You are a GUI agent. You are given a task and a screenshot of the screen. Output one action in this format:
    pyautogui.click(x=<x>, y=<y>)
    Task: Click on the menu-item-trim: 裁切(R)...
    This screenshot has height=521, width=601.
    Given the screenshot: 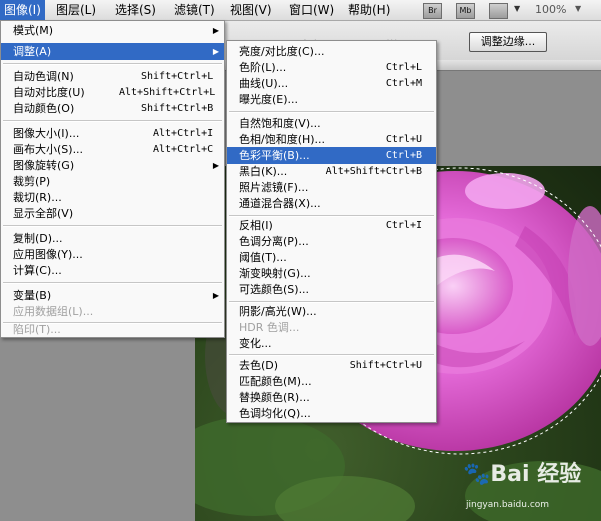 What is the action you would take?
    pyautogui.click(x=112, y=197)
    